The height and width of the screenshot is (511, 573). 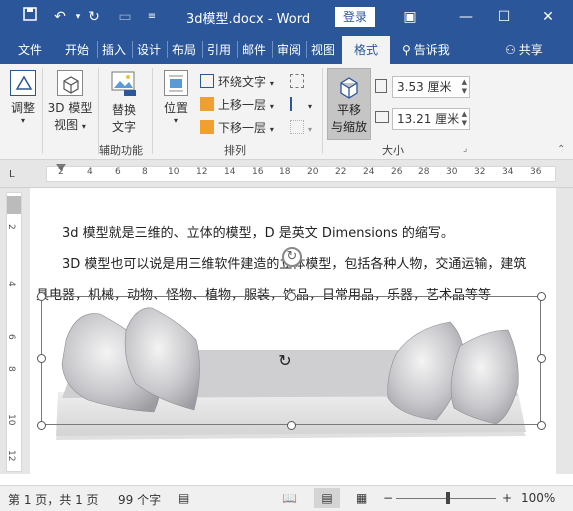 I want to click on tab-design: 设计, so click(x=146, y=49).